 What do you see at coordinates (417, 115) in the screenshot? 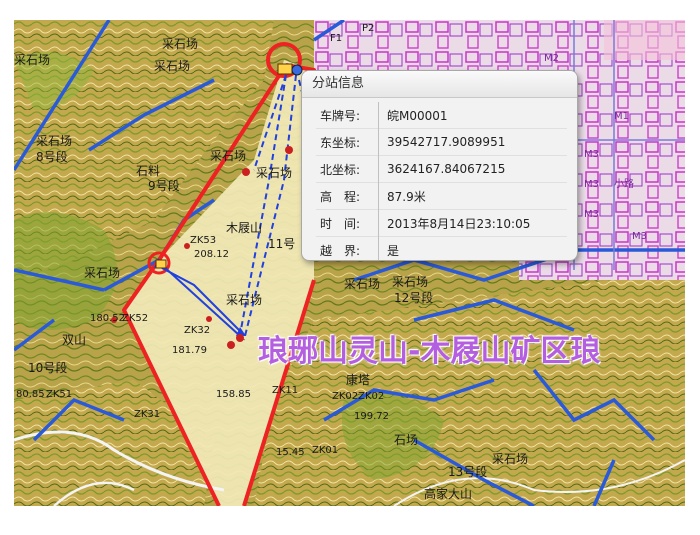
I see `popup-value-plate: 皖M00001` at bounding box center [417, 115].